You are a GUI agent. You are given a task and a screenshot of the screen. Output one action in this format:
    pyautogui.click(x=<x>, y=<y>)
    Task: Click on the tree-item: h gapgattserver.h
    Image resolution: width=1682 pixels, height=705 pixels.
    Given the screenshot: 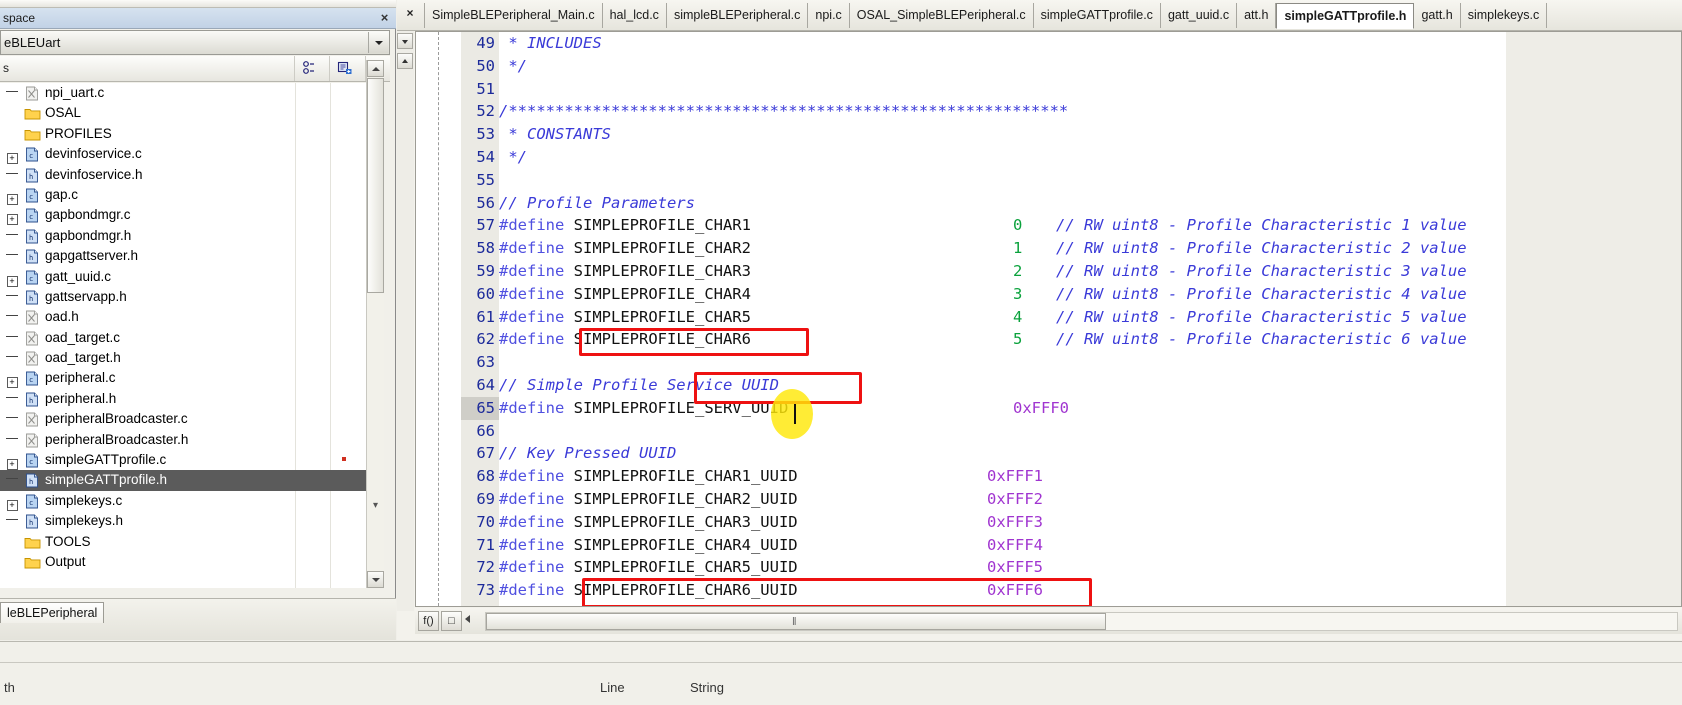 What is the action you would take?
    pyautogui.click(x=187, y=256)
    